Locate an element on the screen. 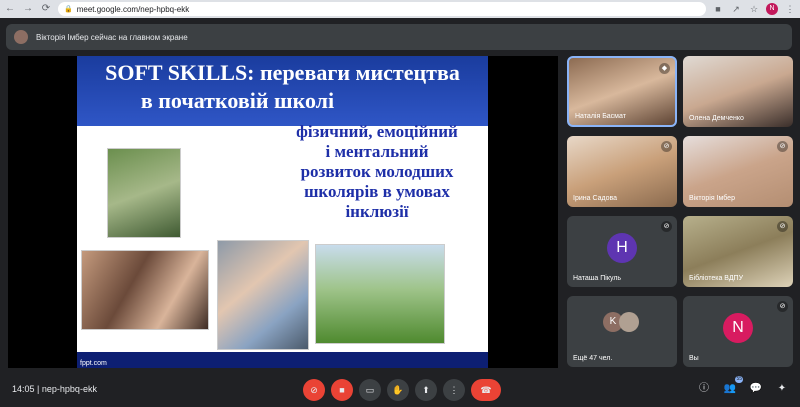  participant-tile: ⊘ Вікторія Імбер is located at coordinates (738, 171).